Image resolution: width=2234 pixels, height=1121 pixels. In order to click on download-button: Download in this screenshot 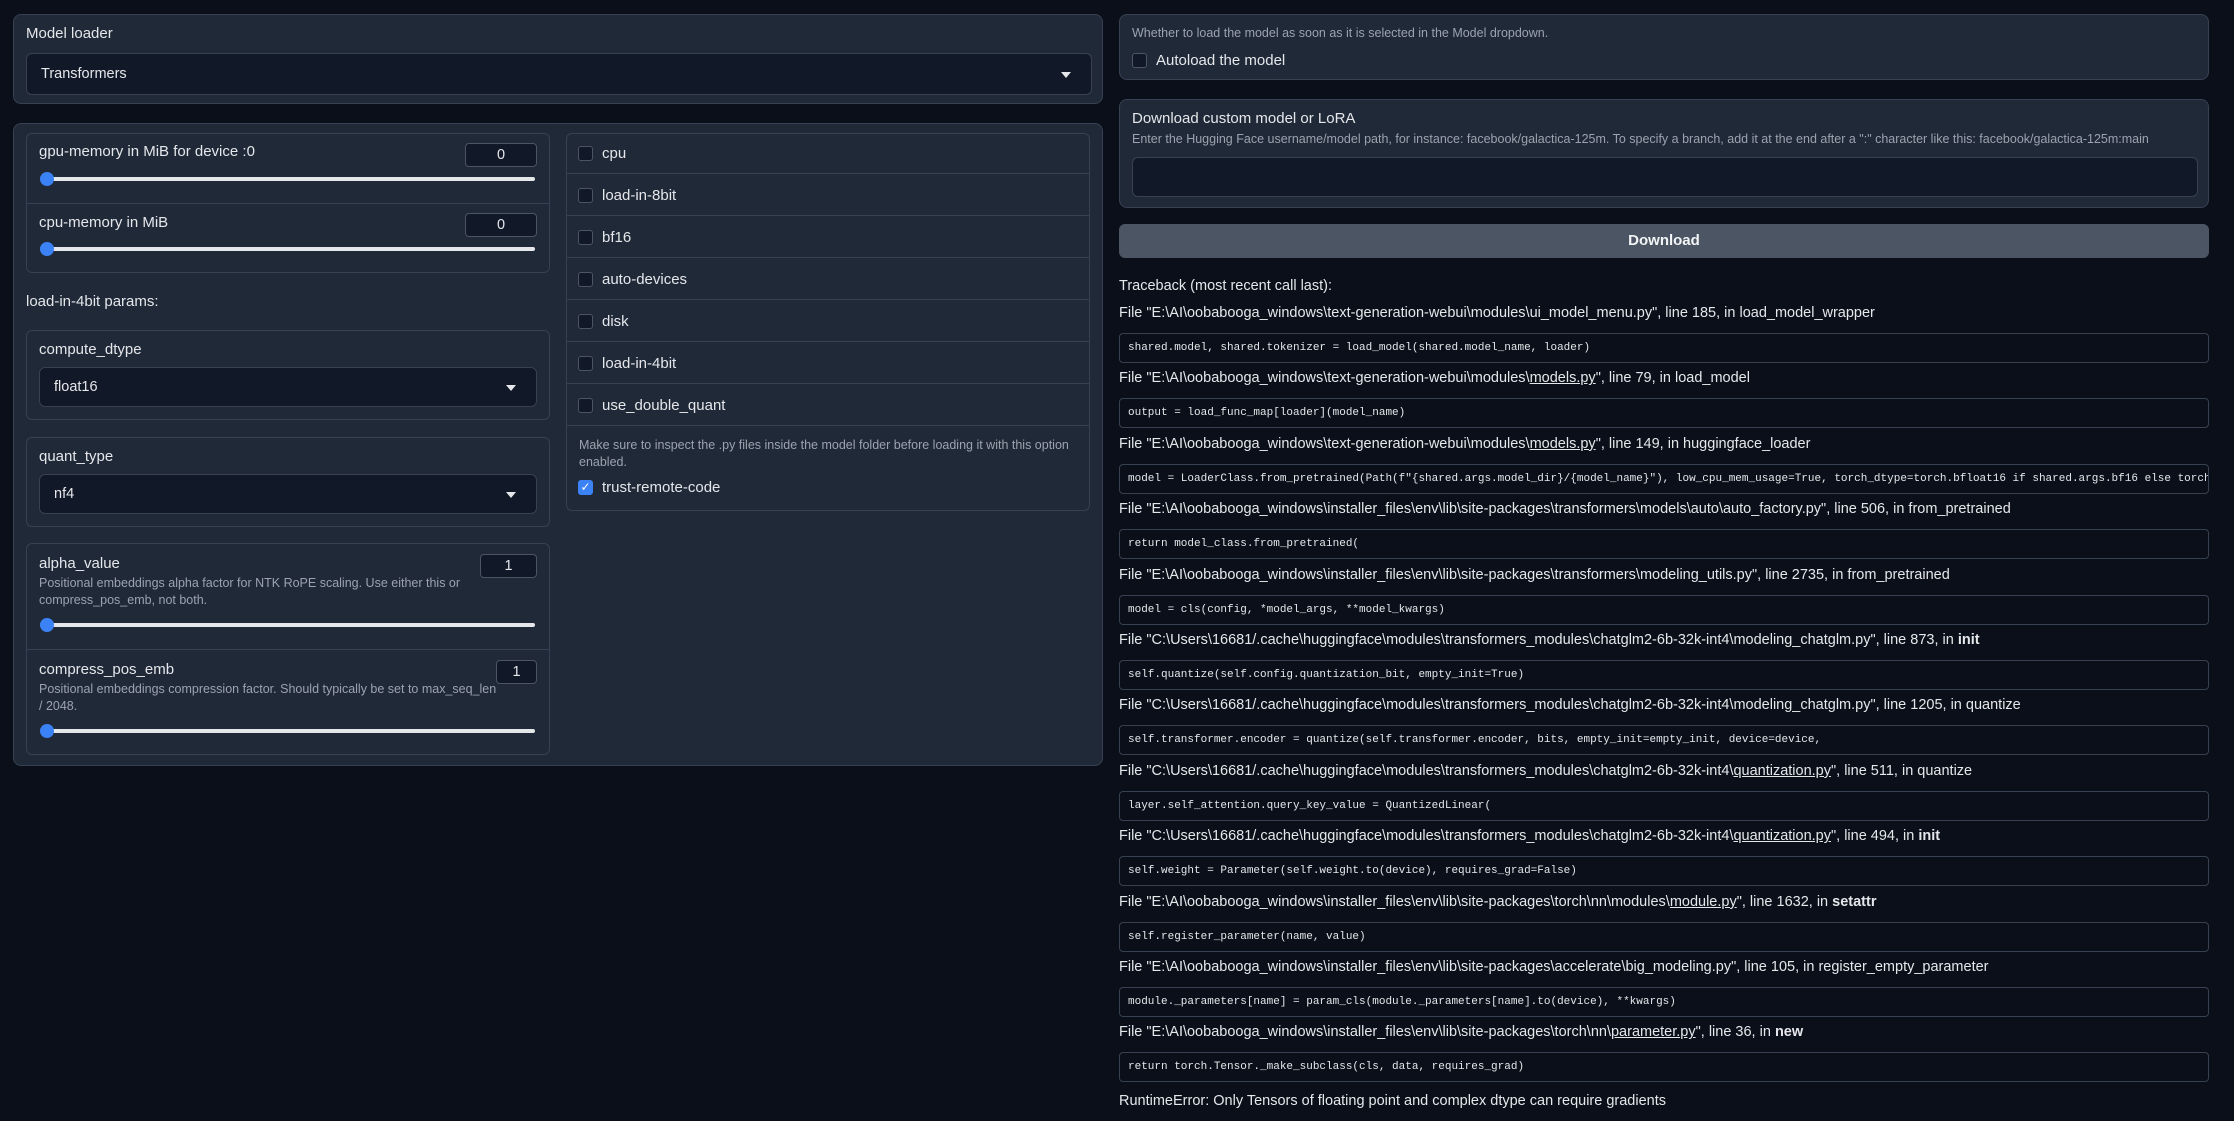, I will do `click(1664, 241)`.